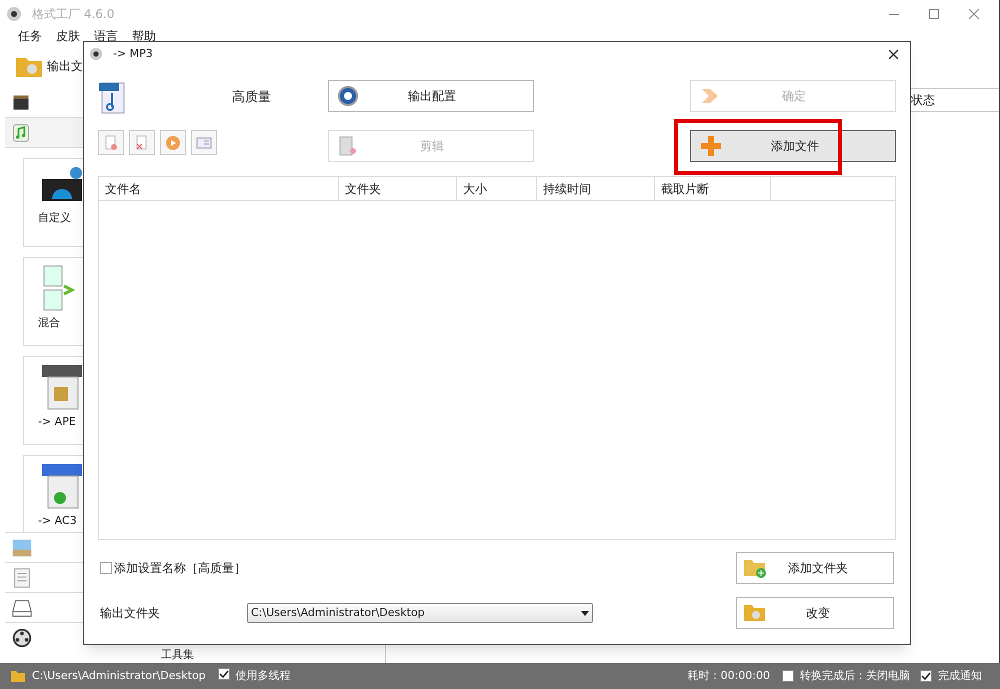  Describe the element at coordinates (855, 676) in the screenshot. I see `checkbox-label: 转换完成后：关闭电脑` at that location.